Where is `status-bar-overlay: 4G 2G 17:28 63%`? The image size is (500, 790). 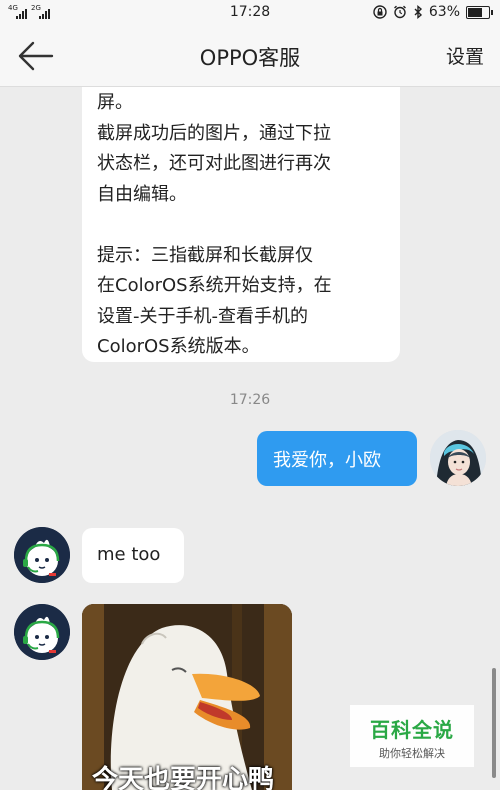
status-bar-overlay: 4G 2G 17:28 63% is located at coordinates (250, 13).